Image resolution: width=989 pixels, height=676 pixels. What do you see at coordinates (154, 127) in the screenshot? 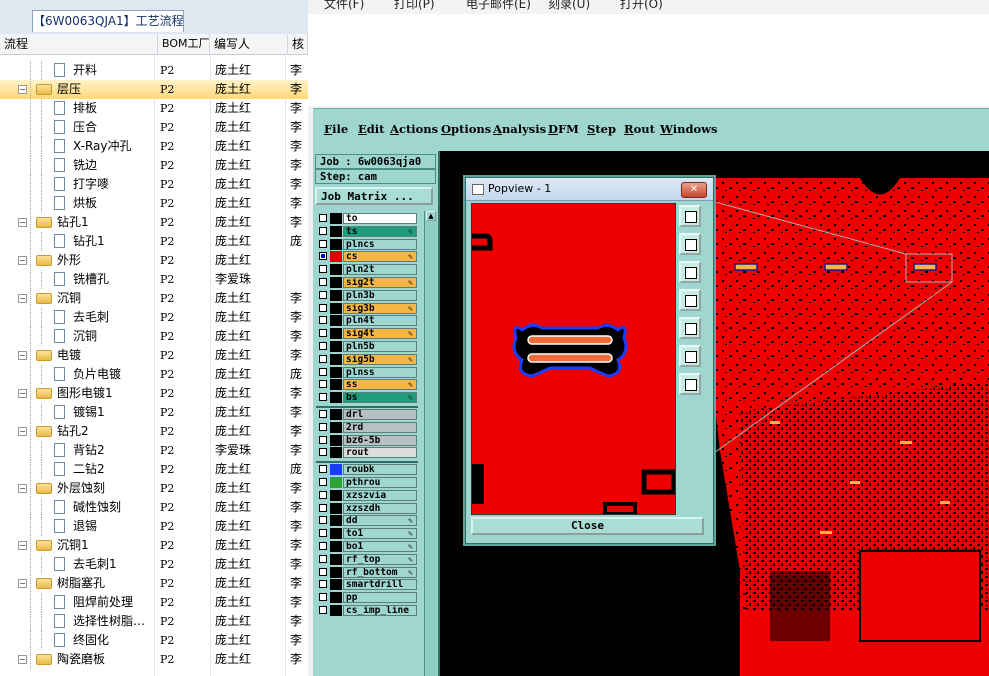
I see `tree-row: 压合 P2 庞土红 李` at bounding box center [154, 127].